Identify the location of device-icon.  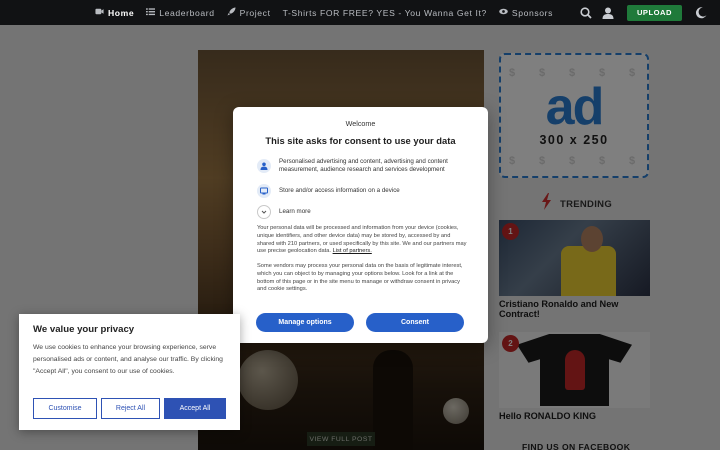
(264, 191).